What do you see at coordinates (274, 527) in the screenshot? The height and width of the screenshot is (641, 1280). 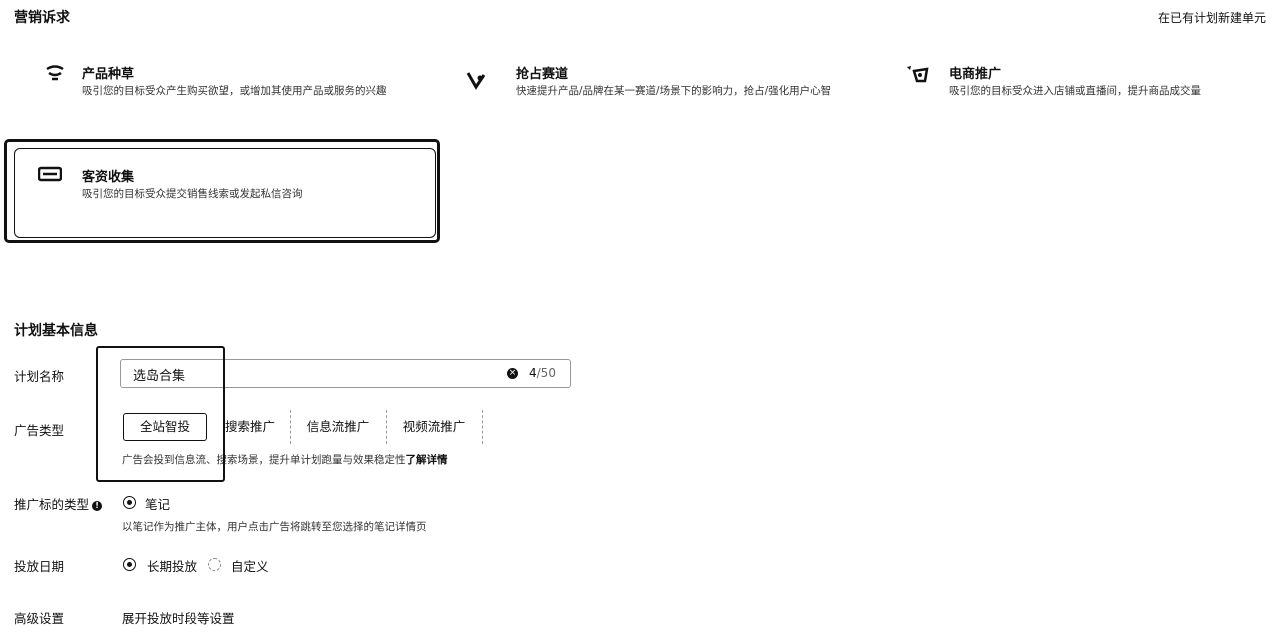 I see `target-type-hint: 以笔记作为推广主体，用户点击广告将跳转至您选择的笔记详情页` at bounding box center [274, 527].